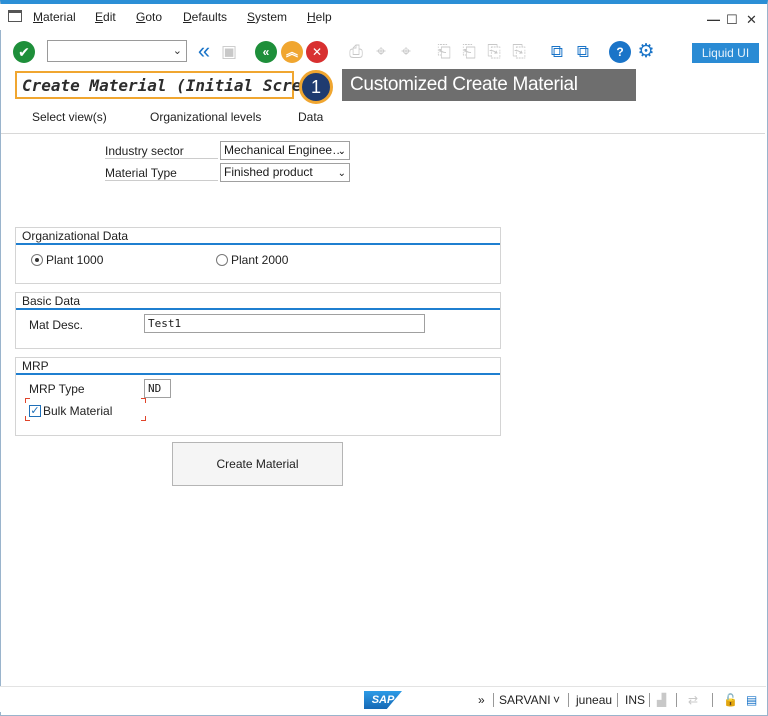  I want to click on last-page-icon: ⎘, so click(519, 52).